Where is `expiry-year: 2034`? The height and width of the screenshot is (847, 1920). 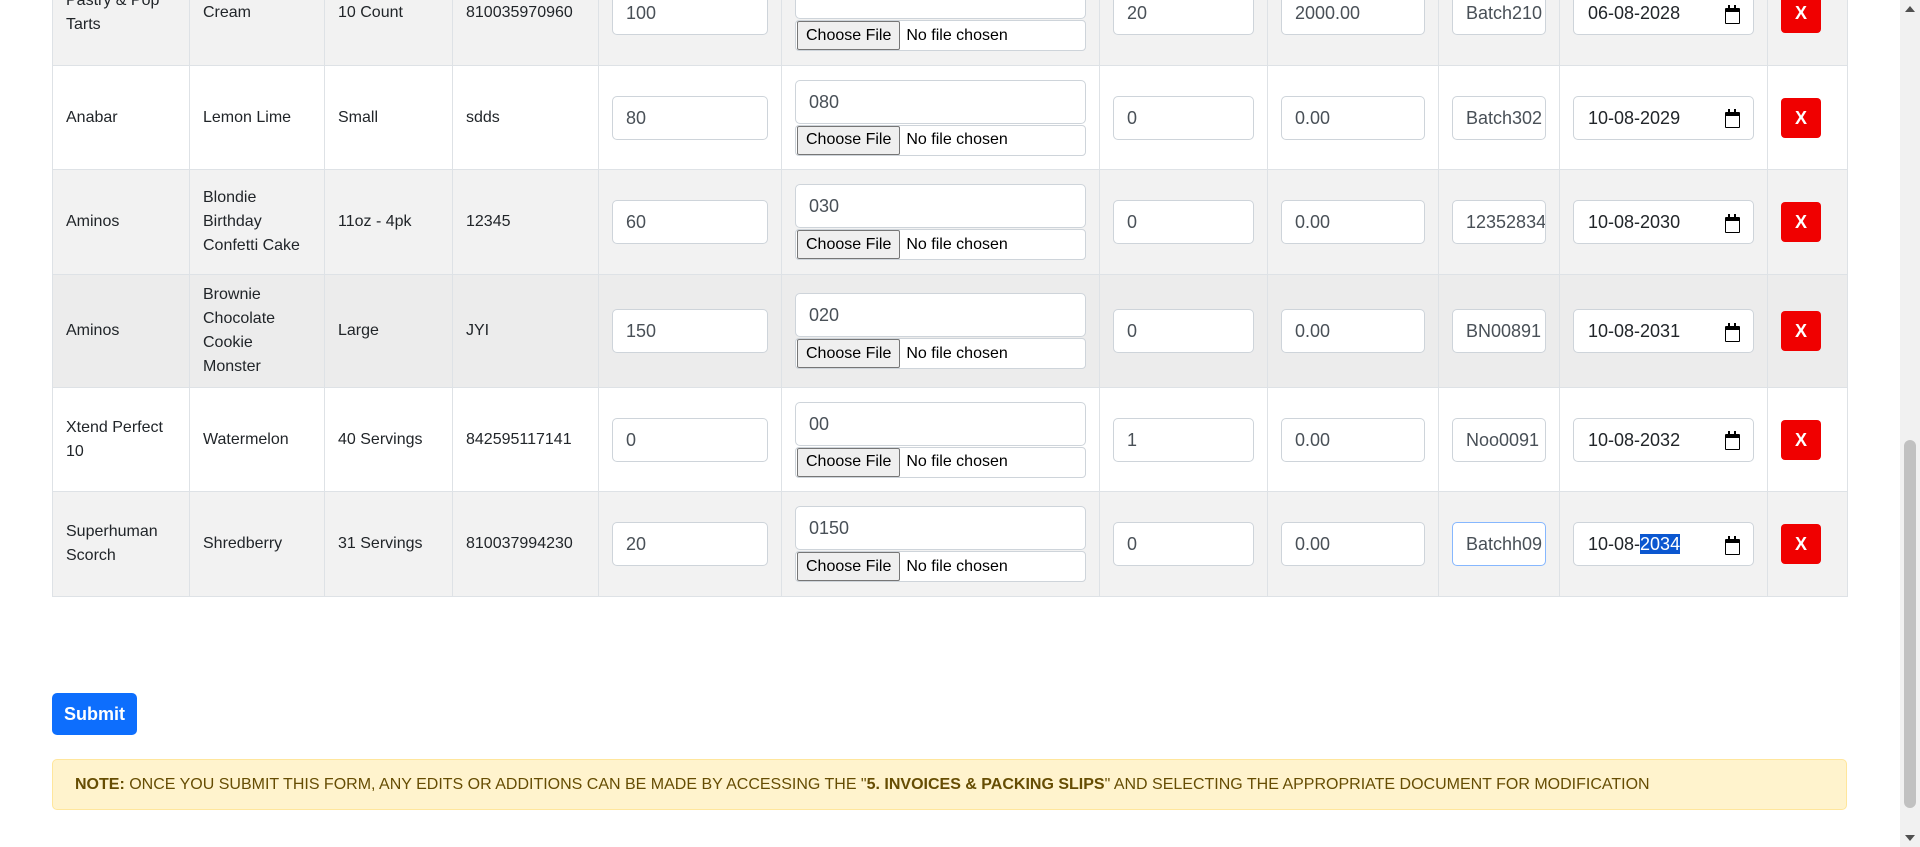
expiry-year: 2034 is located at coordinates (1660, 544).